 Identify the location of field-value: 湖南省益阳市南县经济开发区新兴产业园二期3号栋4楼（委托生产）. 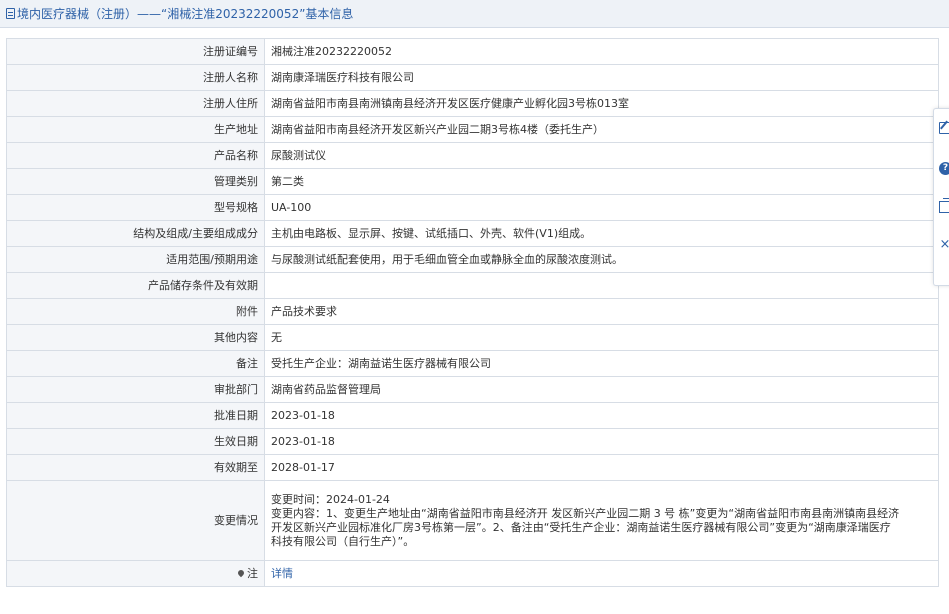
(601, 129).